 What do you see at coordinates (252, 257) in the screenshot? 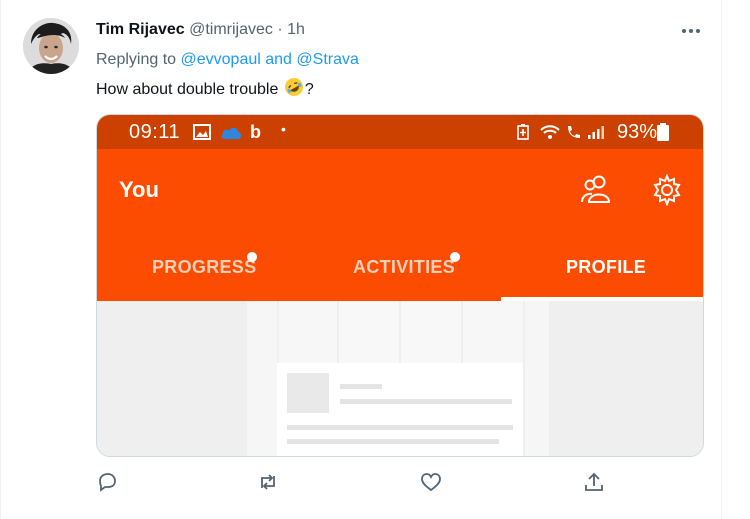
I see `tab-progress-dot` at bounding box center [252, 257].